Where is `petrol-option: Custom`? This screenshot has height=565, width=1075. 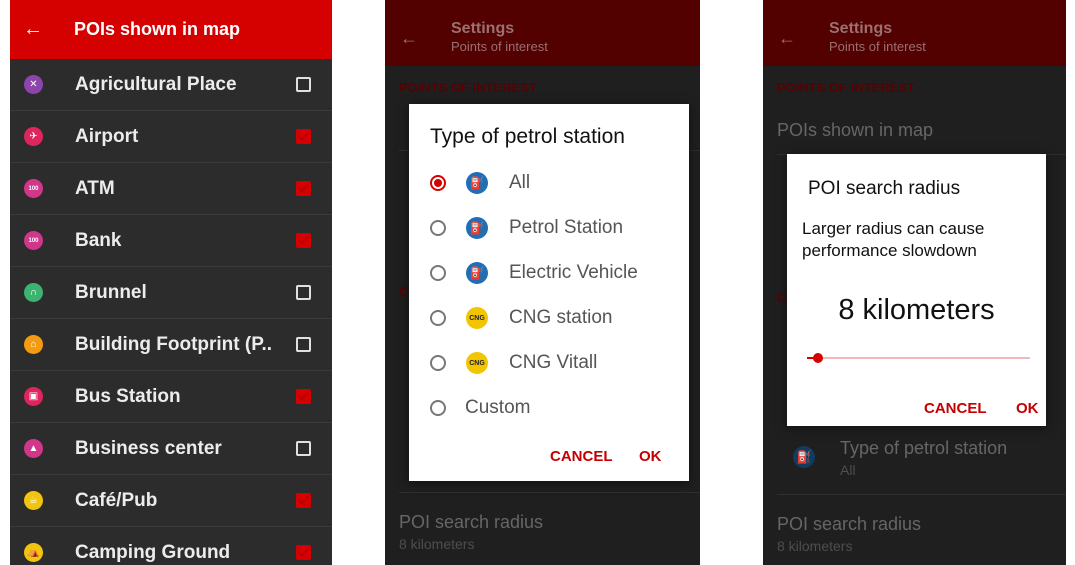
petrol-option: Custom is located at coordinates (480, 408).